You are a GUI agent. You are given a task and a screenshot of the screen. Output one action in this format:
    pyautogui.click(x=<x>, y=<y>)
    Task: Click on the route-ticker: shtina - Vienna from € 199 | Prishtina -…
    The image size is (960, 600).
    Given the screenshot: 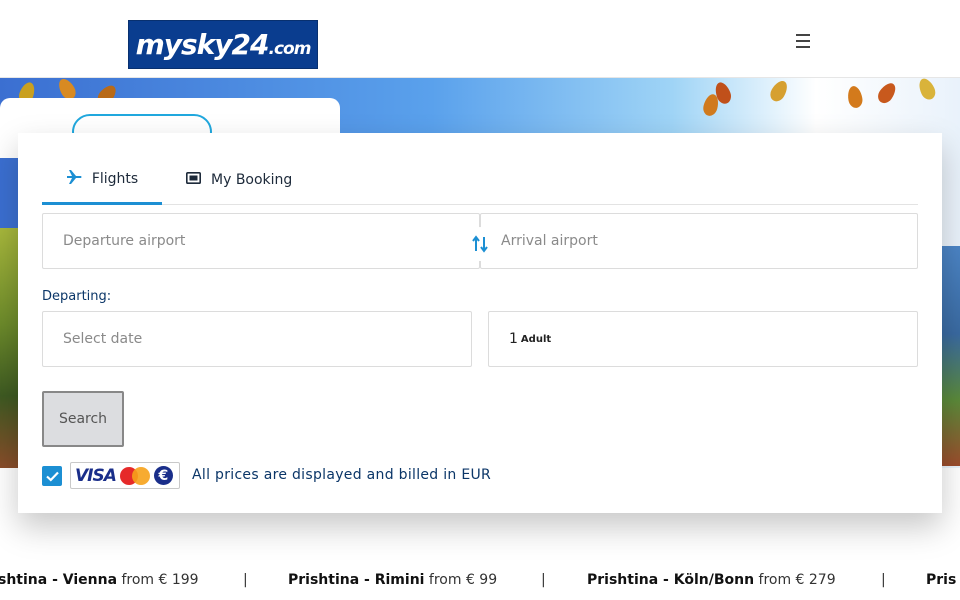 What is the action you would take?
    pyautogui.click(x=480, y=584)
    